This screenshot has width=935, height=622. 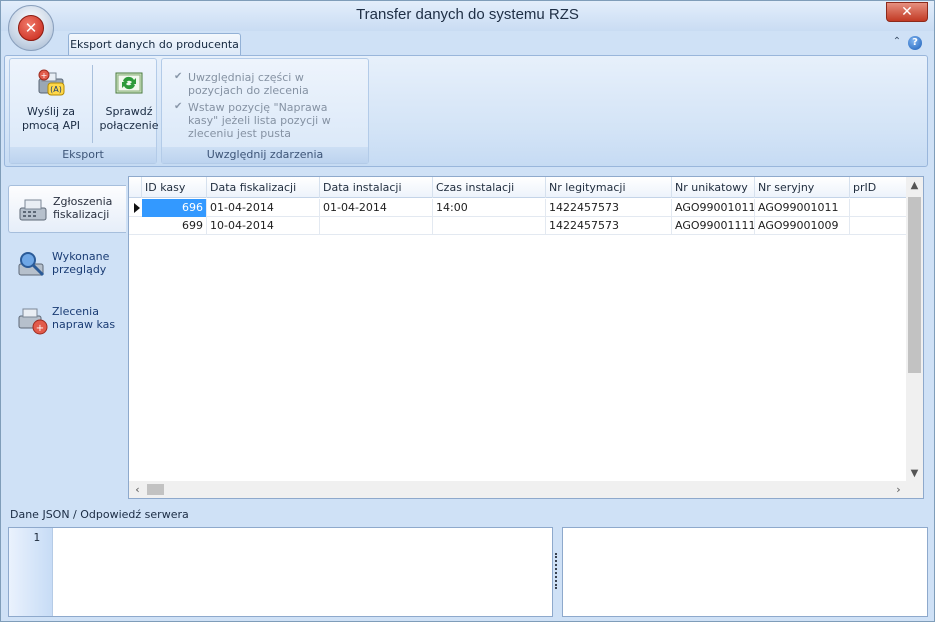 I want to click on nav-label-line2: napraw kas, so click(x=84, y=324).